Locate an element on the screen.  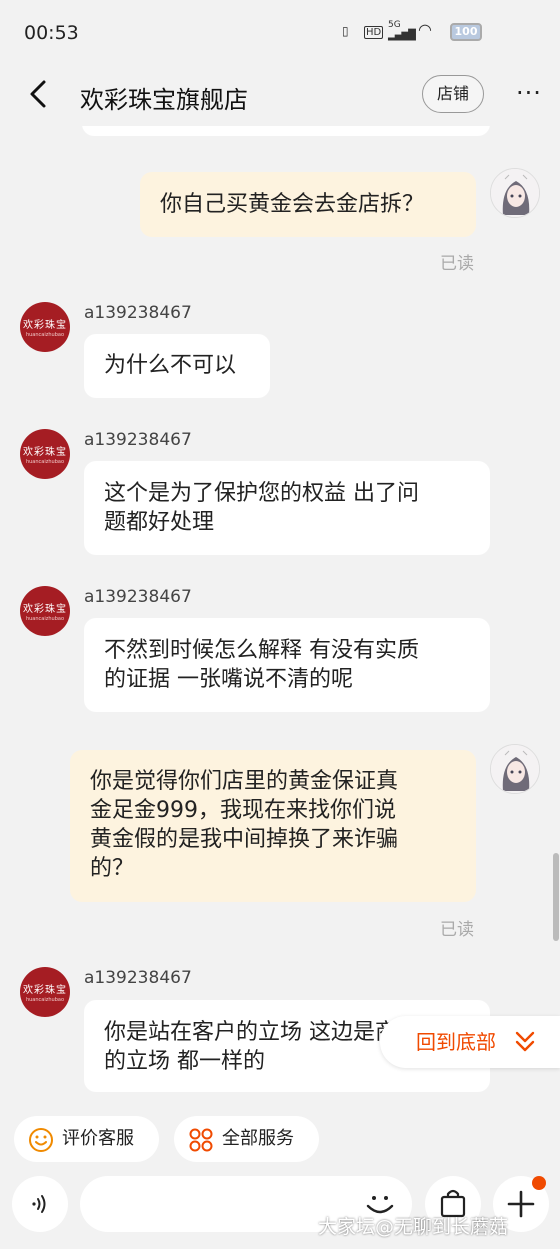
message-line: 的？ is located at coordinates (112, 868).